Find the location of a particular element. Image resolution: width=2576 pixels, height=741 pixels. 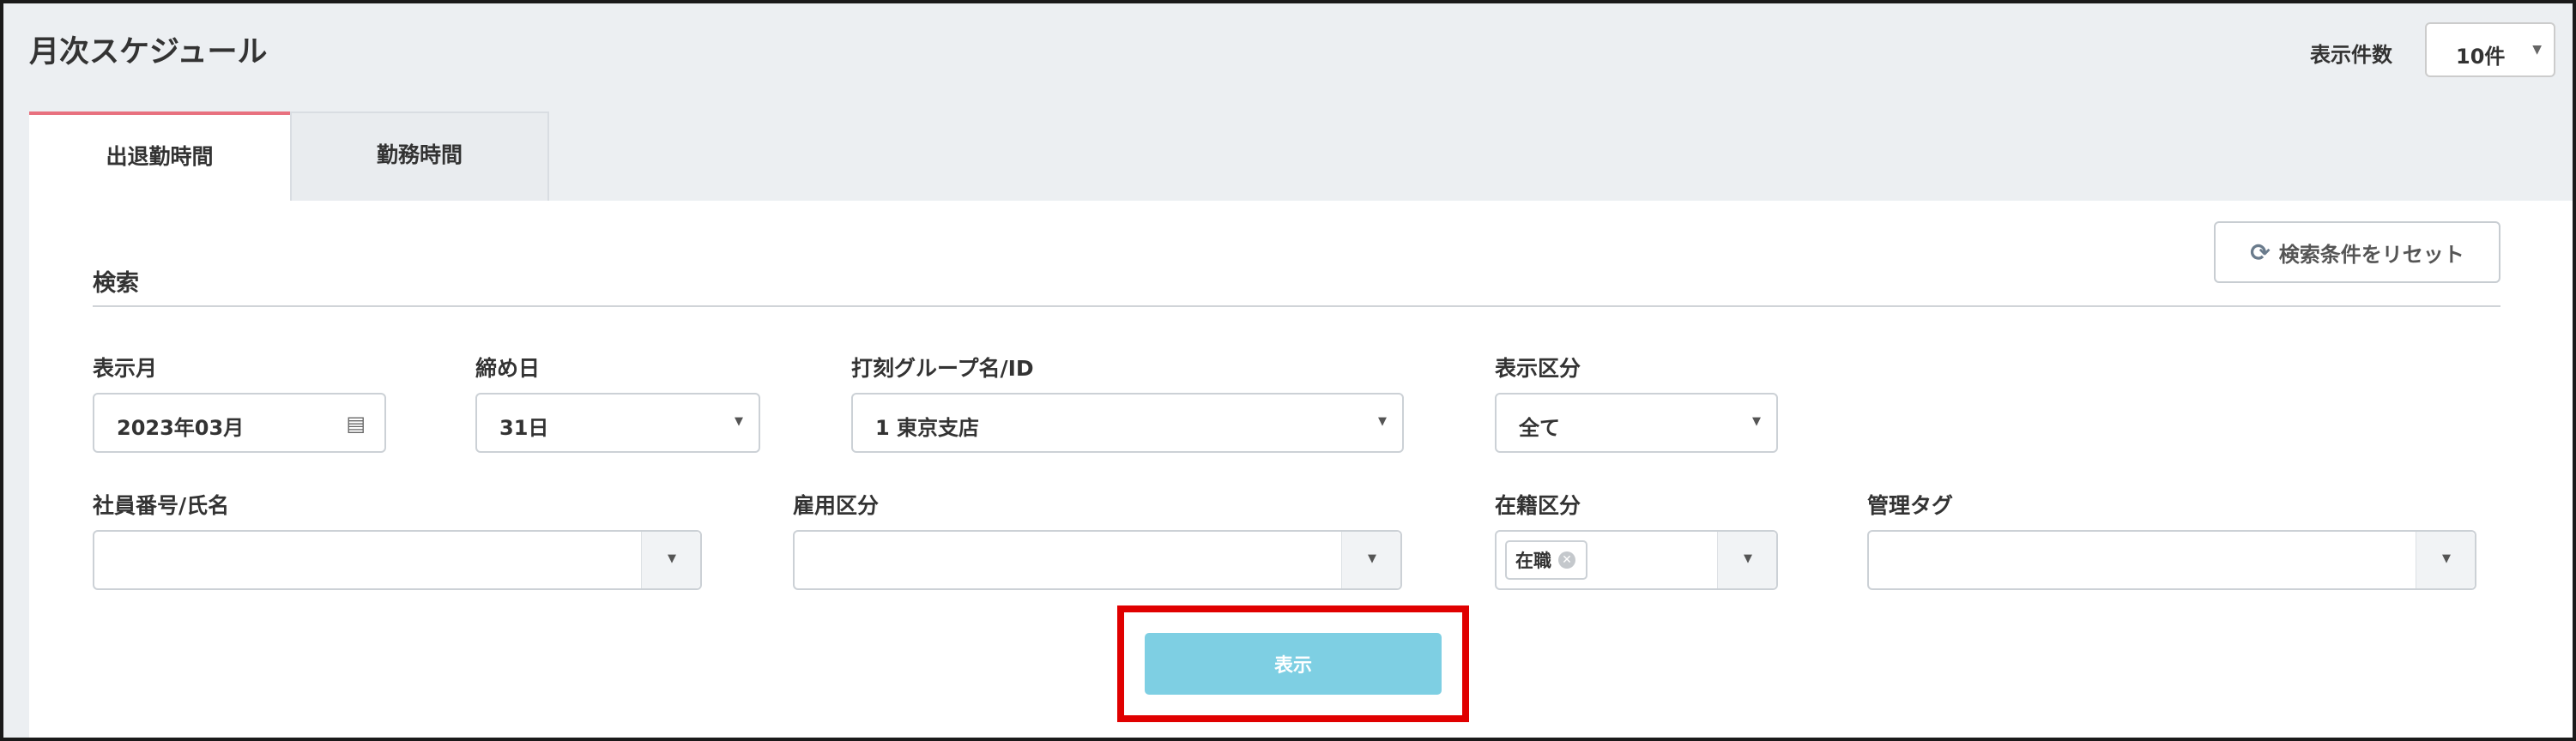

group-select: 1 東京支店 ▼ is located at coordinates (1127, 423).